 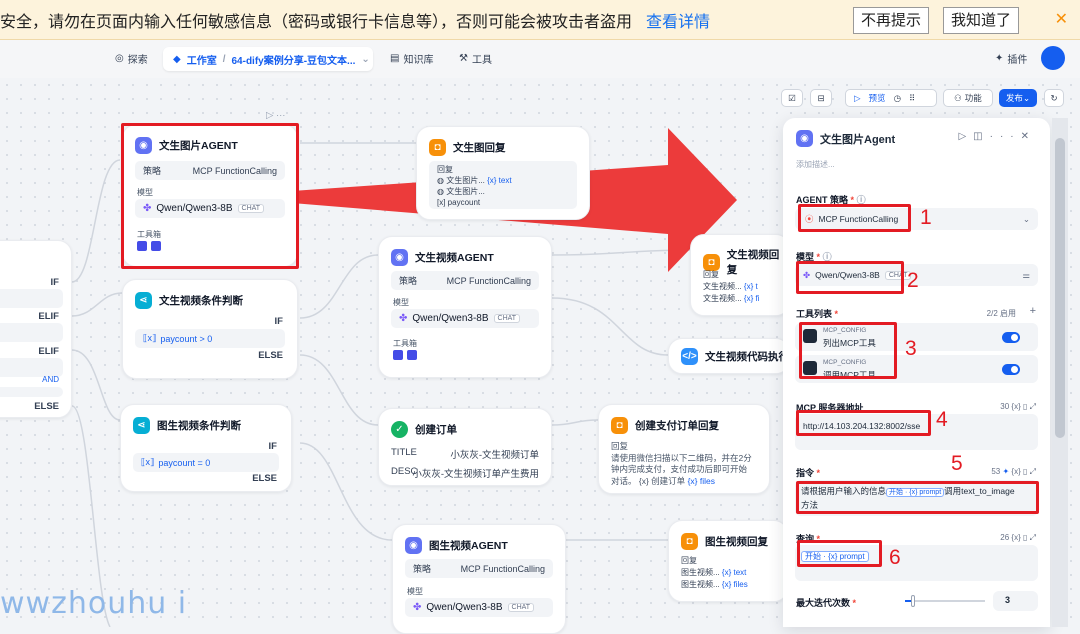 I want to click on checklist-button: ☑, so click(x=792, y=98).